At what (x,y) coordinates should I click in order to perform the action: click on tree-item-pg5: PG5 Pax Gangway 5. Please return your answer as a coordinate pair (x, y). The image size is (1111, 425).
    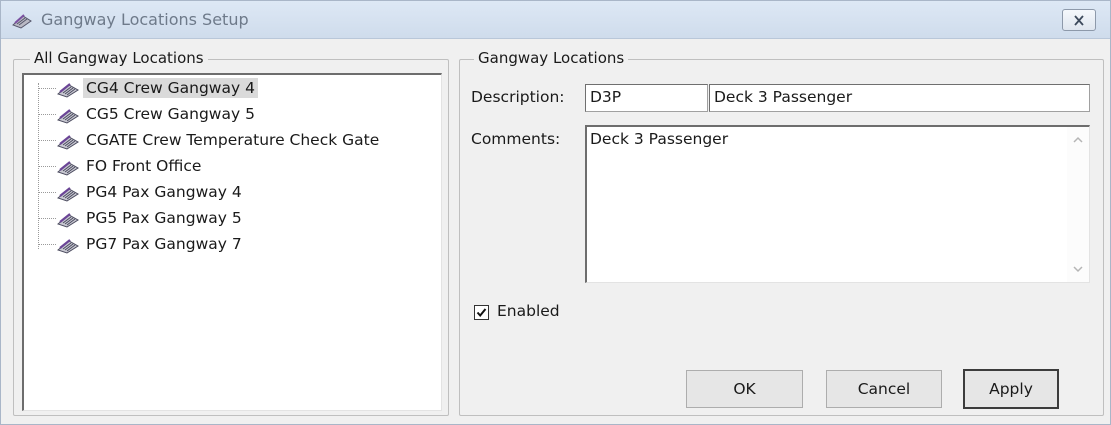
    Looking at the image, I should click on (141, 218).